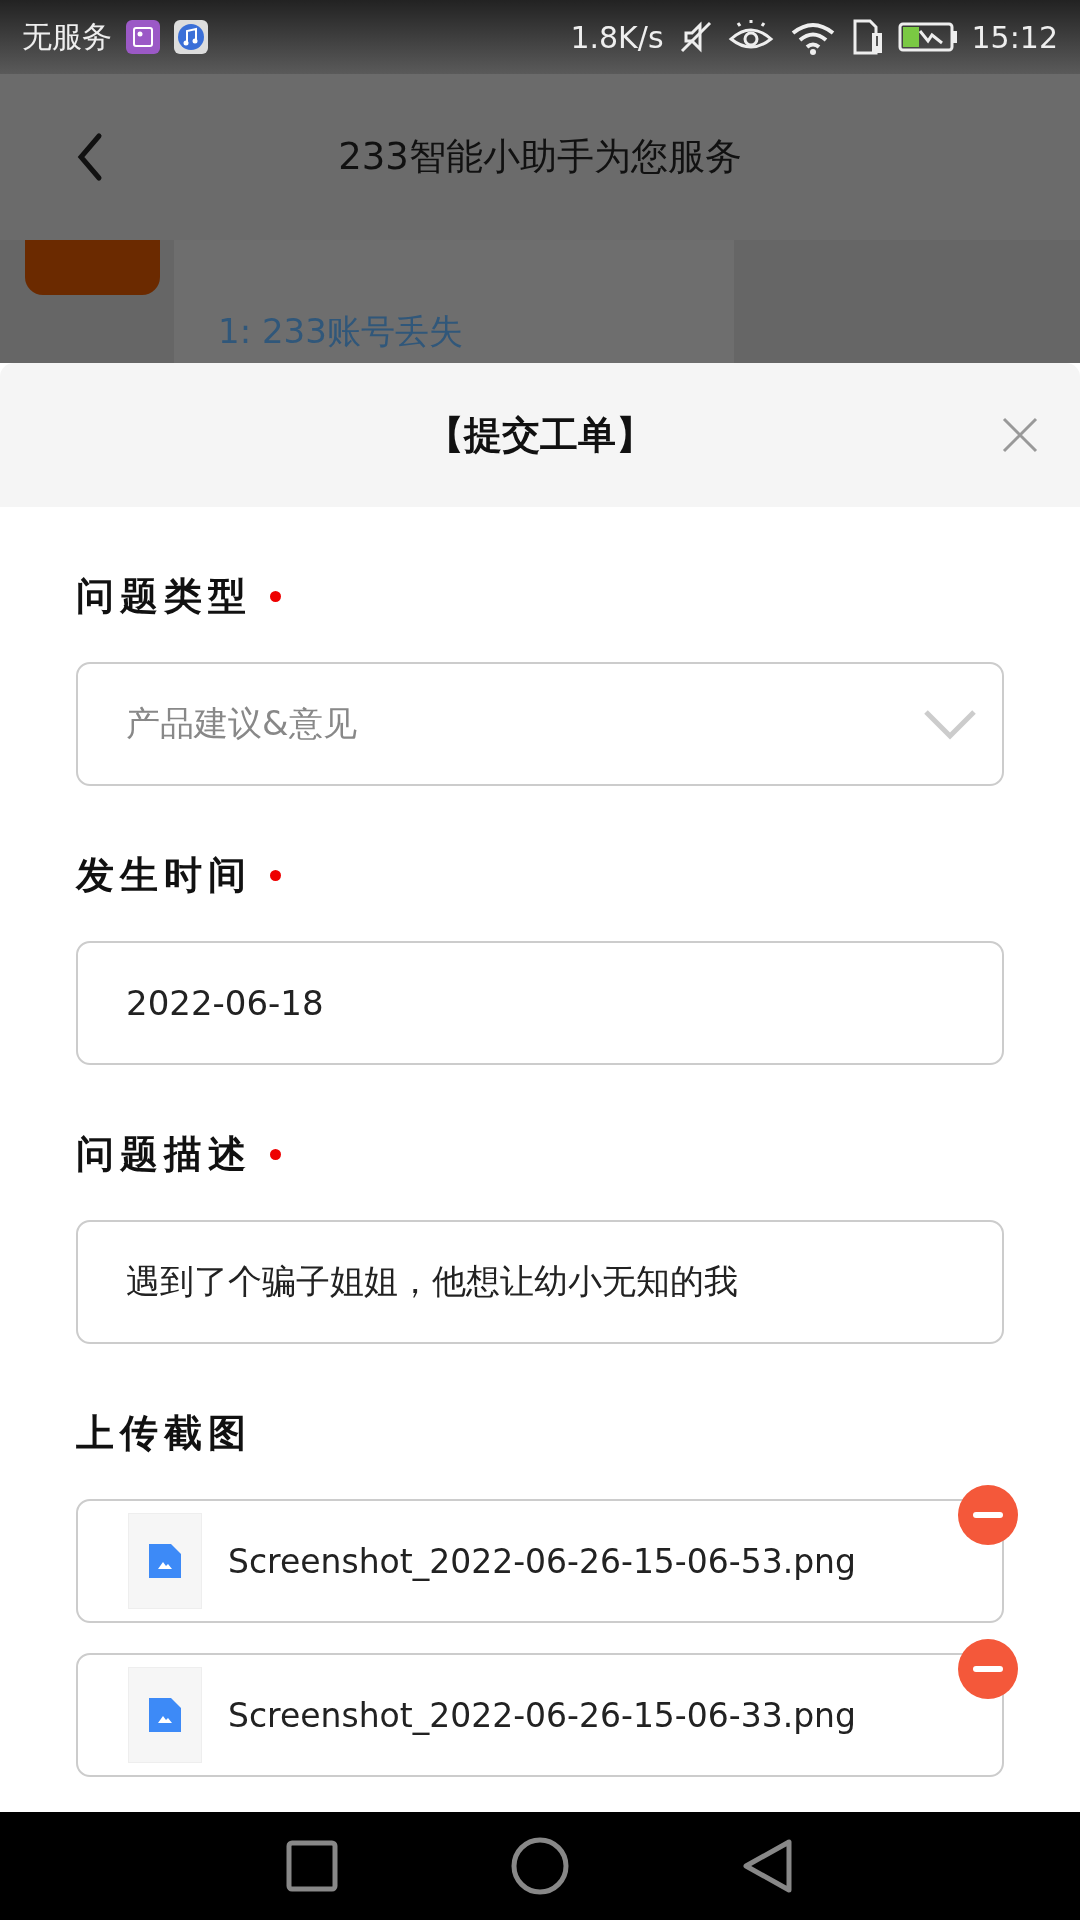 The height and width of the screenshot is (1920, 1080). Describe the element at coordinates (164, 1433) in the screenshot. I see `field-label: 上传截图` at that location.